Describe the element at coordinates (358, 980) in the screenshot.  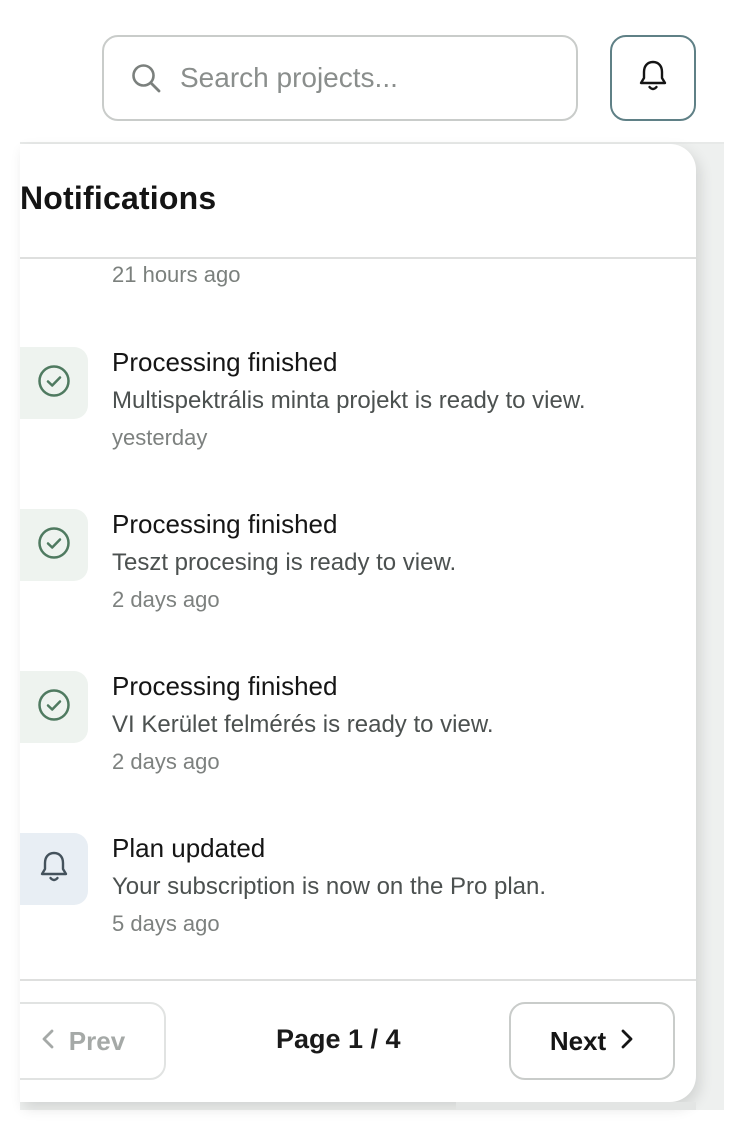
I see `panel-footer-divider` at that location.